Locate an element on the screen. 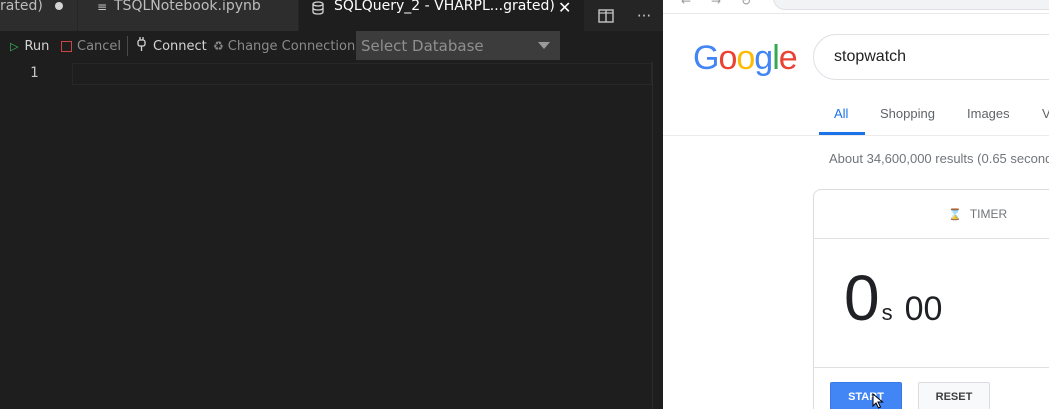 This screenshot has width=1049, height=409. database-select-value: Select Database is located at coordinates (422, 45).